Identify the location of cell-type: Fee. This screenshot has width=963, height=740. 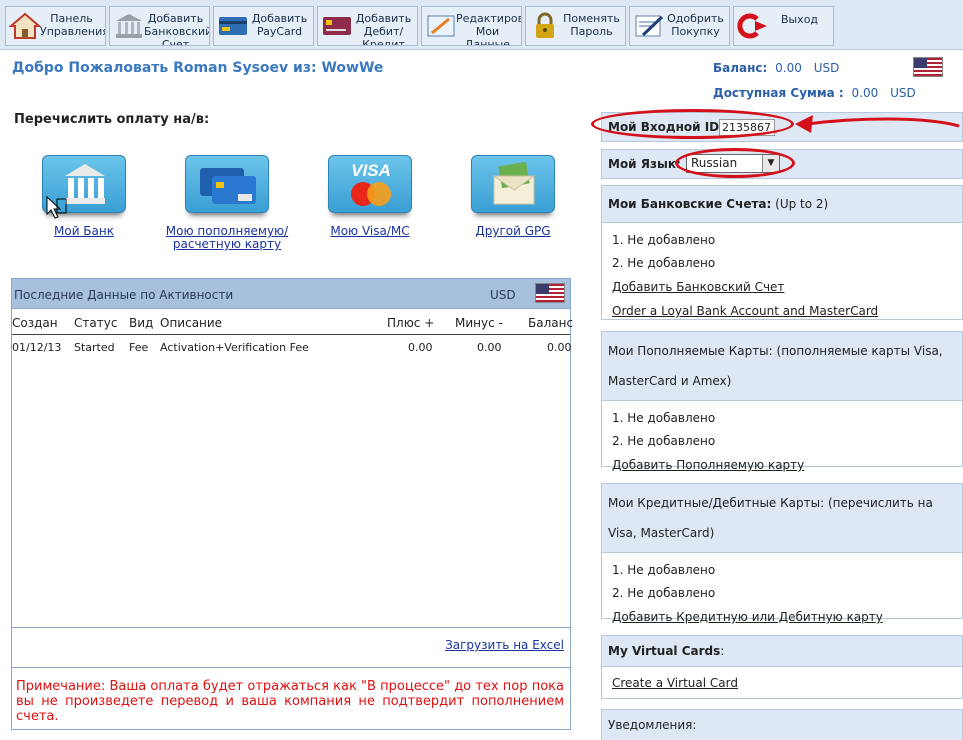
(139, 347).